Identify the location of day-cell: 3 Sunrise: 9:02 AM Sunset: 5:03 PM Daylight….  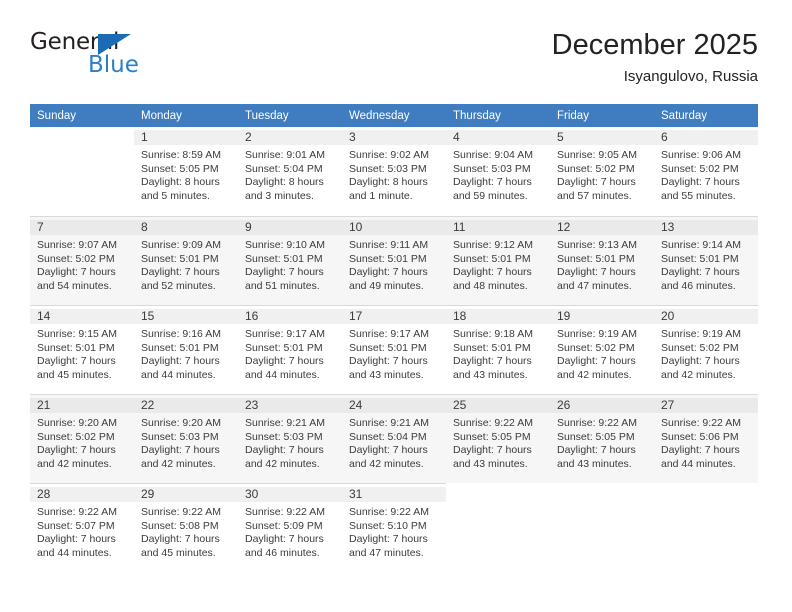
(394, 171).